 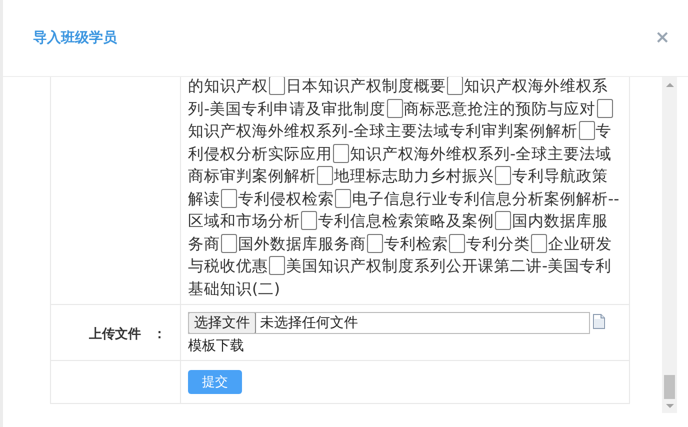 I want to click on course-name: 专, so click(x=604, y=131).